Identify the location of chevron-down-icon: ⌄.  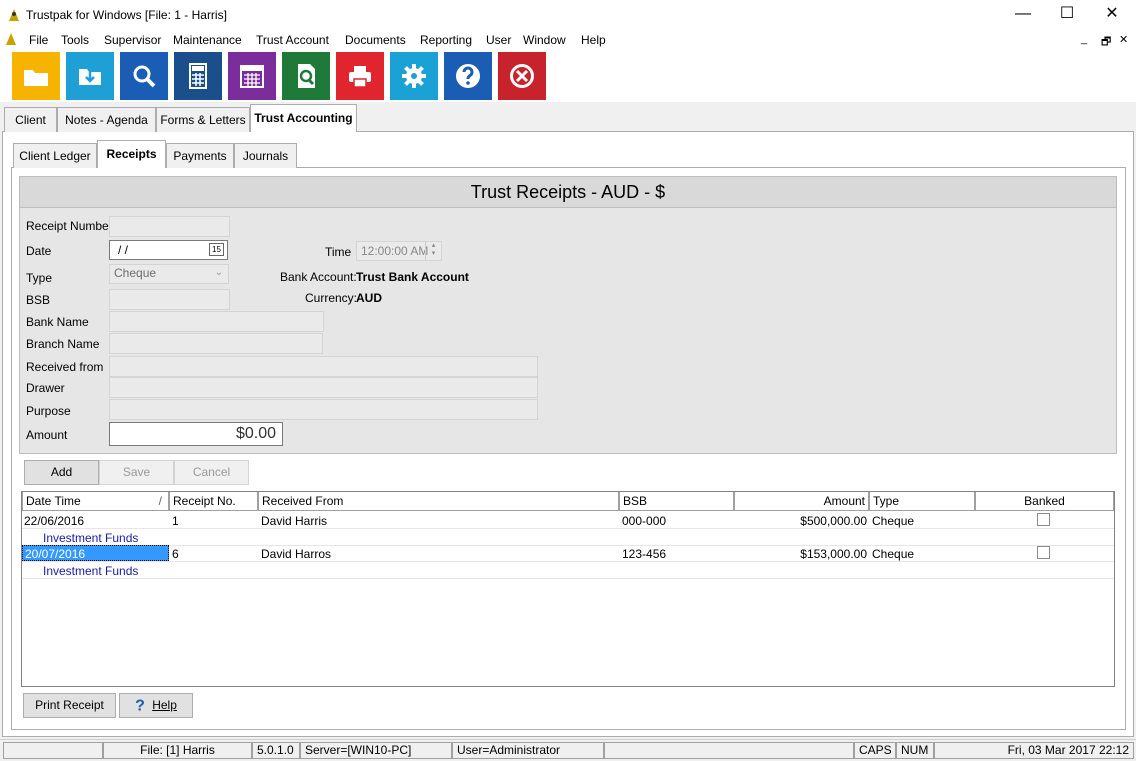
(218, 272).